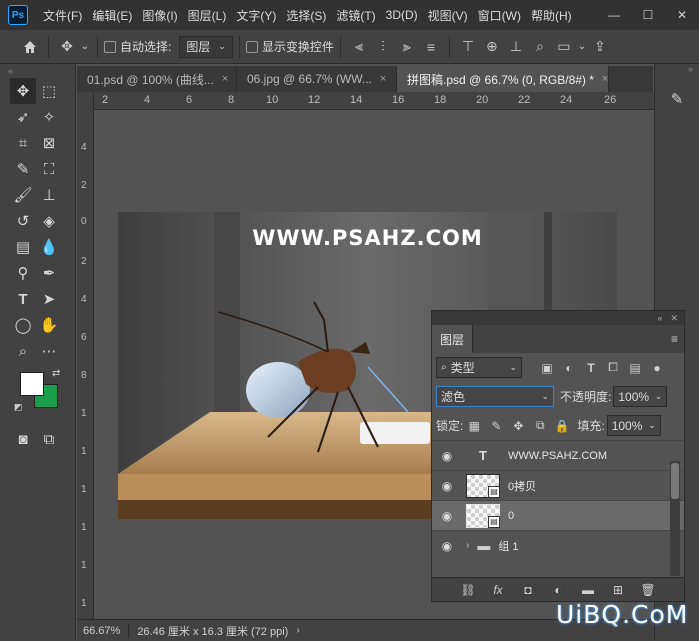 This screenshot has width=699, height=641. I want to click on lasso-tool-icon: ➶, so click(23, 117).